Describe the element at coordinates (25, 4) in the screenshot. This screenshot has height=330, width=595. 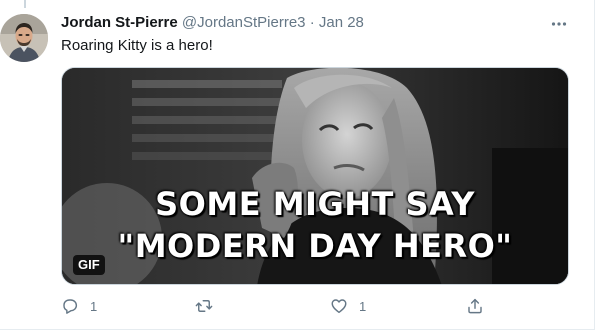
I see `thread-connector-line` at that location.